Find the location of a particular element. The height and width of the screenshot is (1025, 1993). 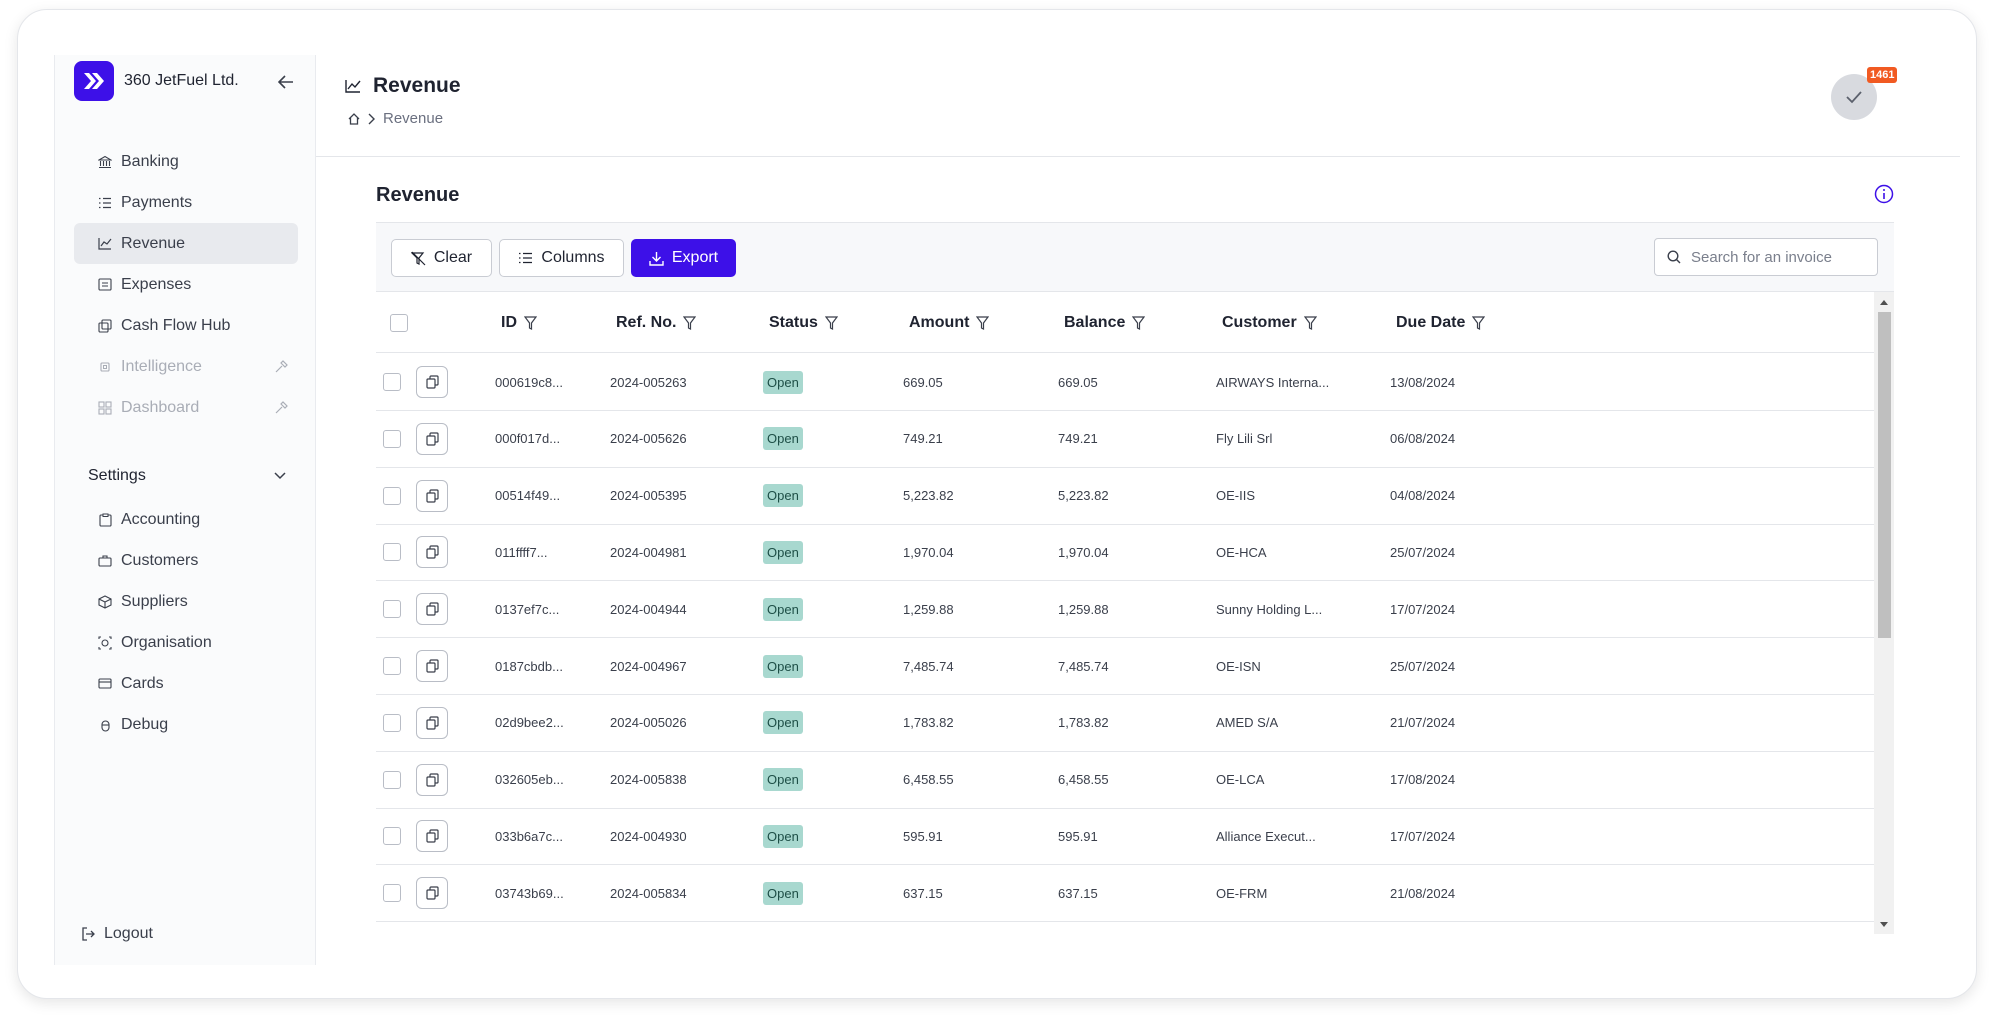

sidebar-item-dashboard: Dashboard is located at coordinates (186, 407).